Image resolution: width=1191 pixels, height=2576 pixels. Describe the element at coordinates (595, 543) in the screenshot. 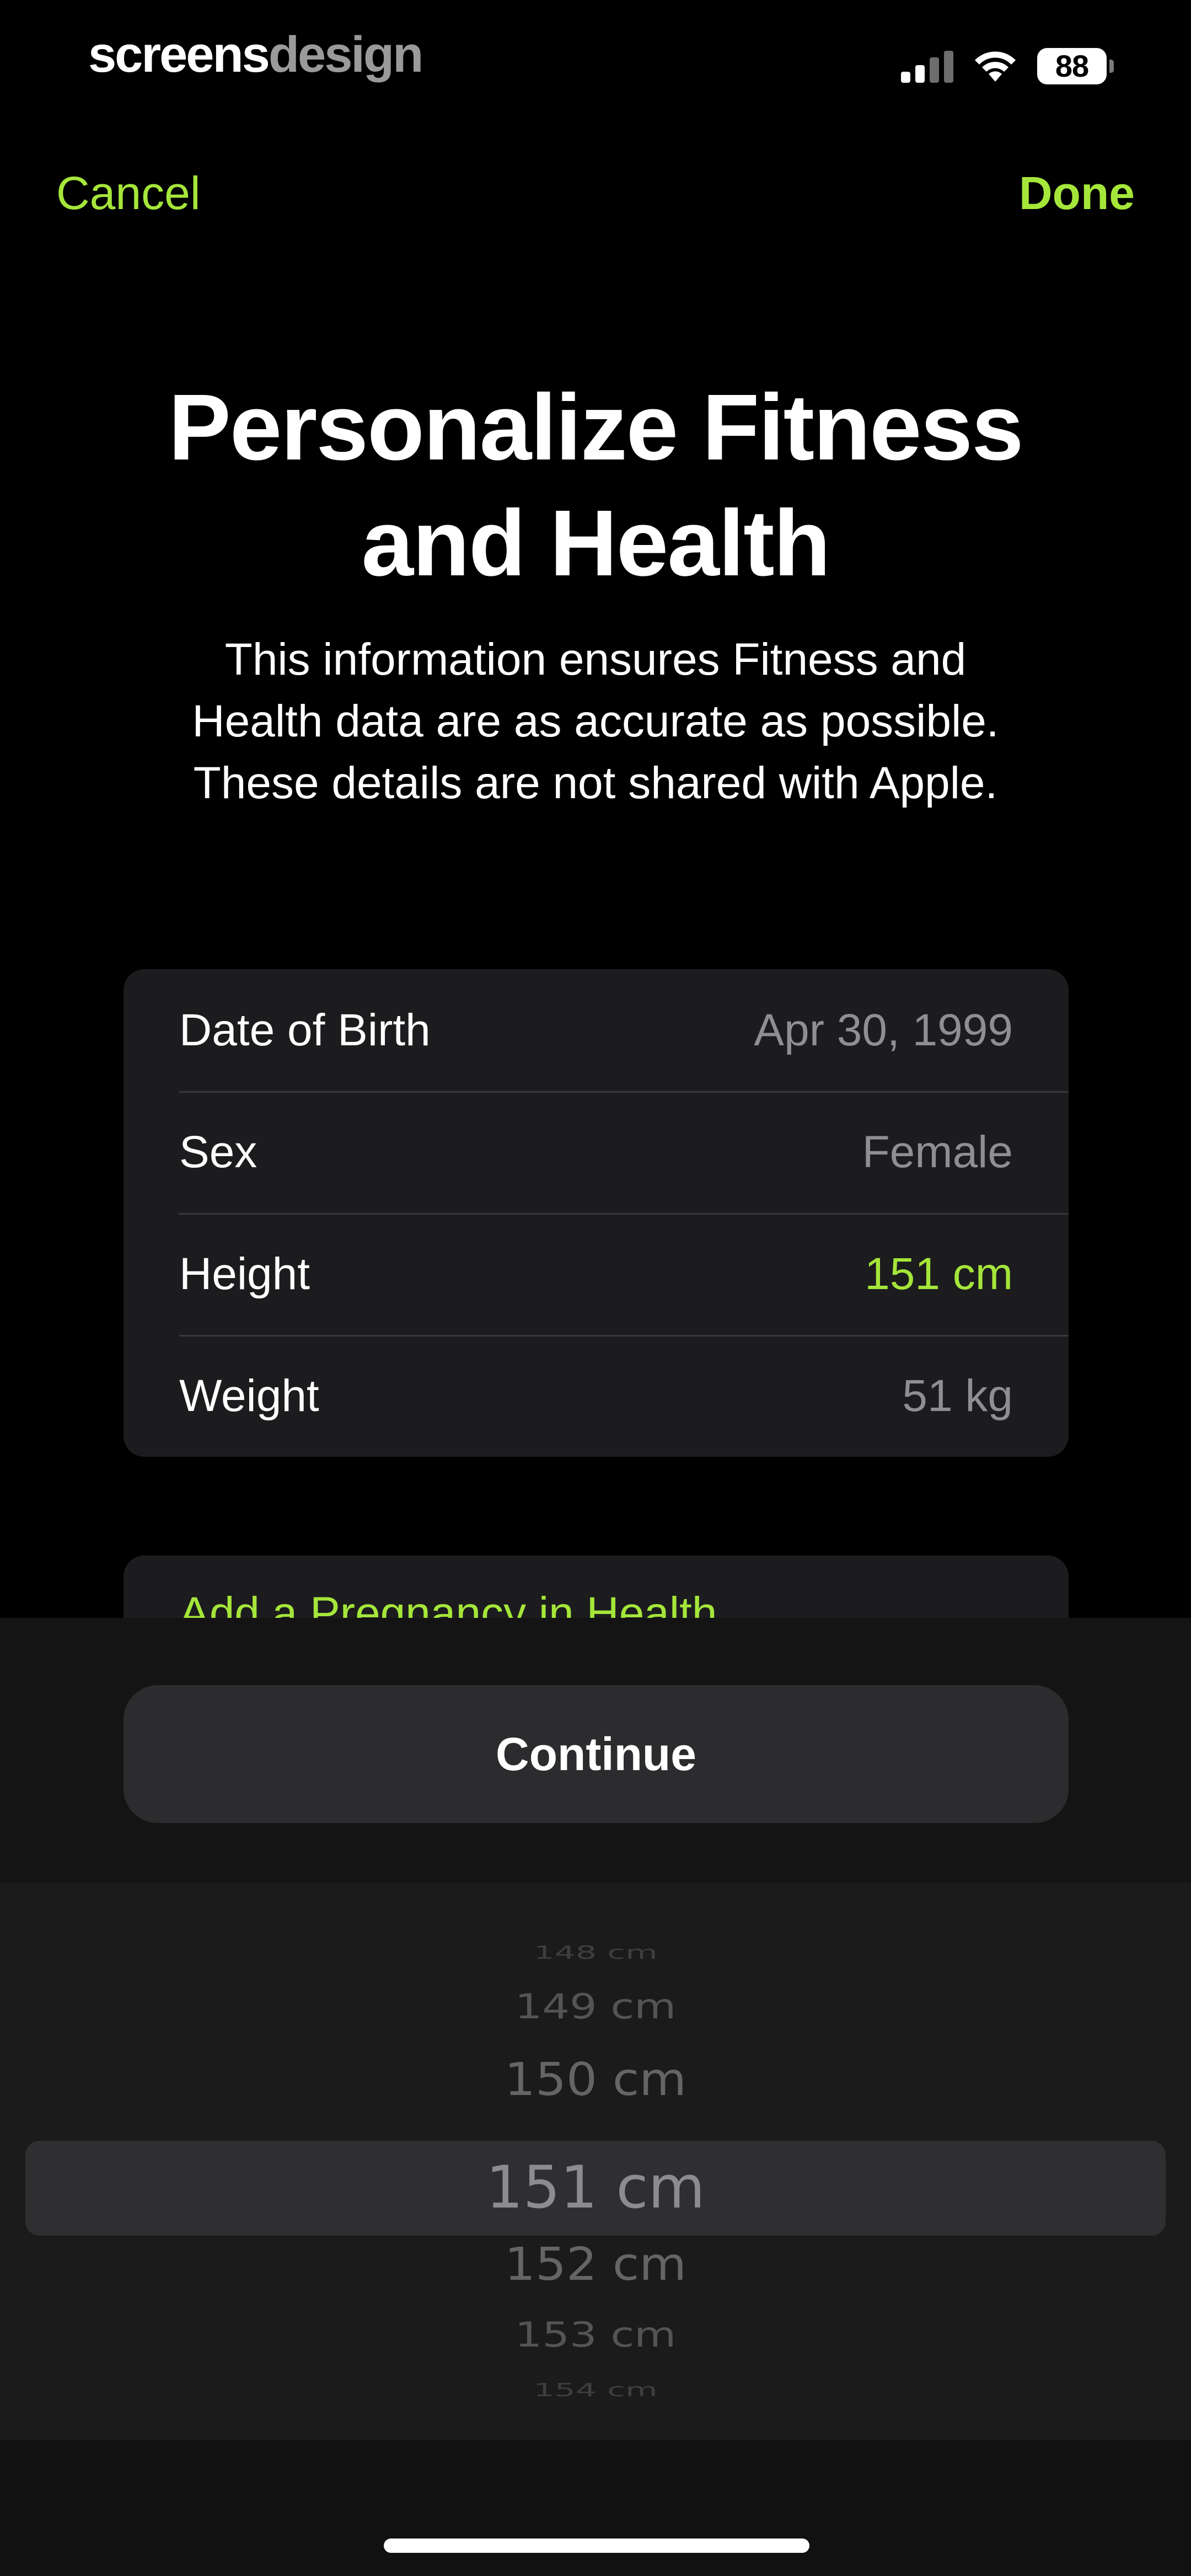

I see `title-line-2: and Health` at that location.